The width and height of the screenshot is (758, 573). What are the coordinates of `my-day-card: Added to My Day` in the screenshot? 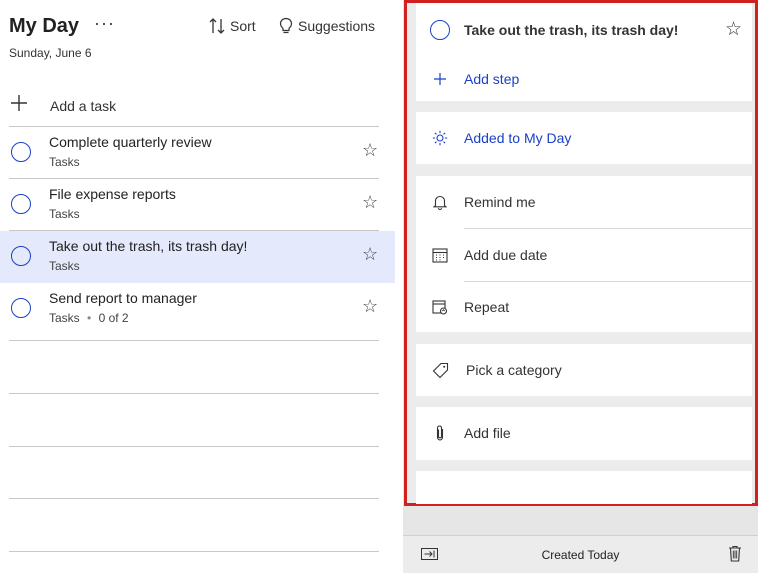 It's located at (584, 138).